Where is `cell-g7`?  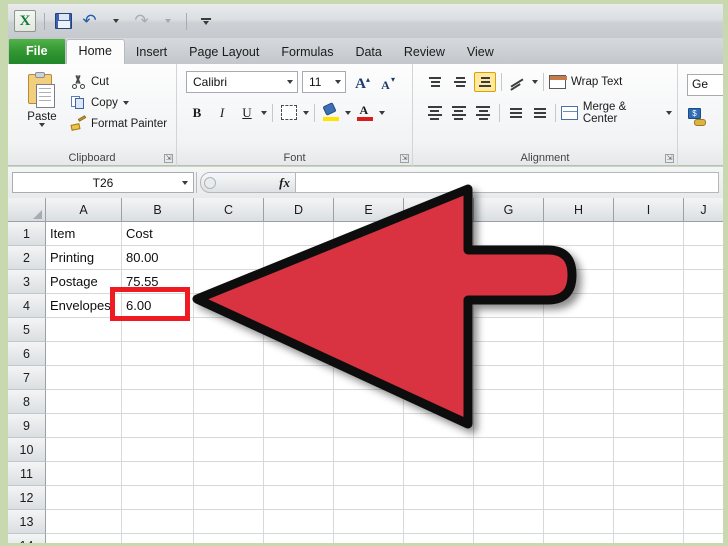
cell-g7 is located at coordinates (509, 378).